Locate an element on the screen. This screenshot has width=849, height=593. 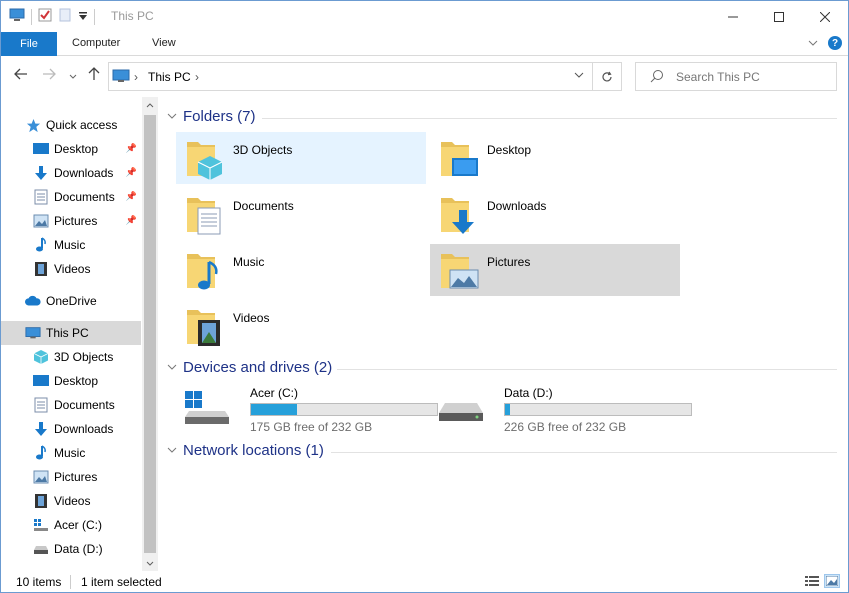
back-arrow-icon is located at coordinates (21, 75).